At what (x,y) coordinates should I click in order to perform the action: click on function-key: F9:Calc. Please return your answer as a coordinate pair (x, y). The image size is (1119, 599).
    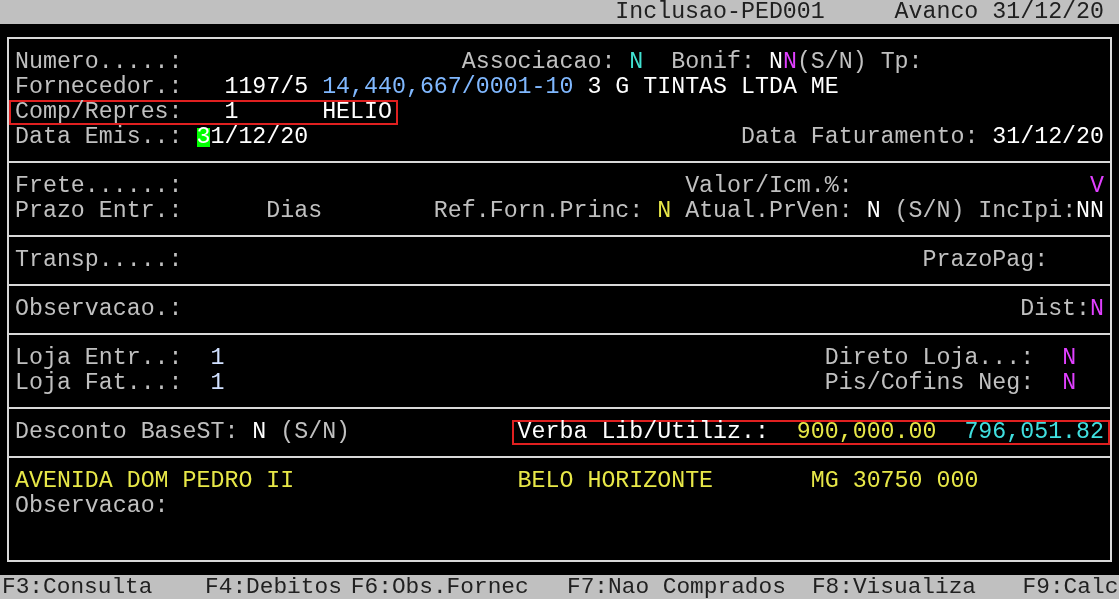
    Looking at the image, I should click on (1070, 587).